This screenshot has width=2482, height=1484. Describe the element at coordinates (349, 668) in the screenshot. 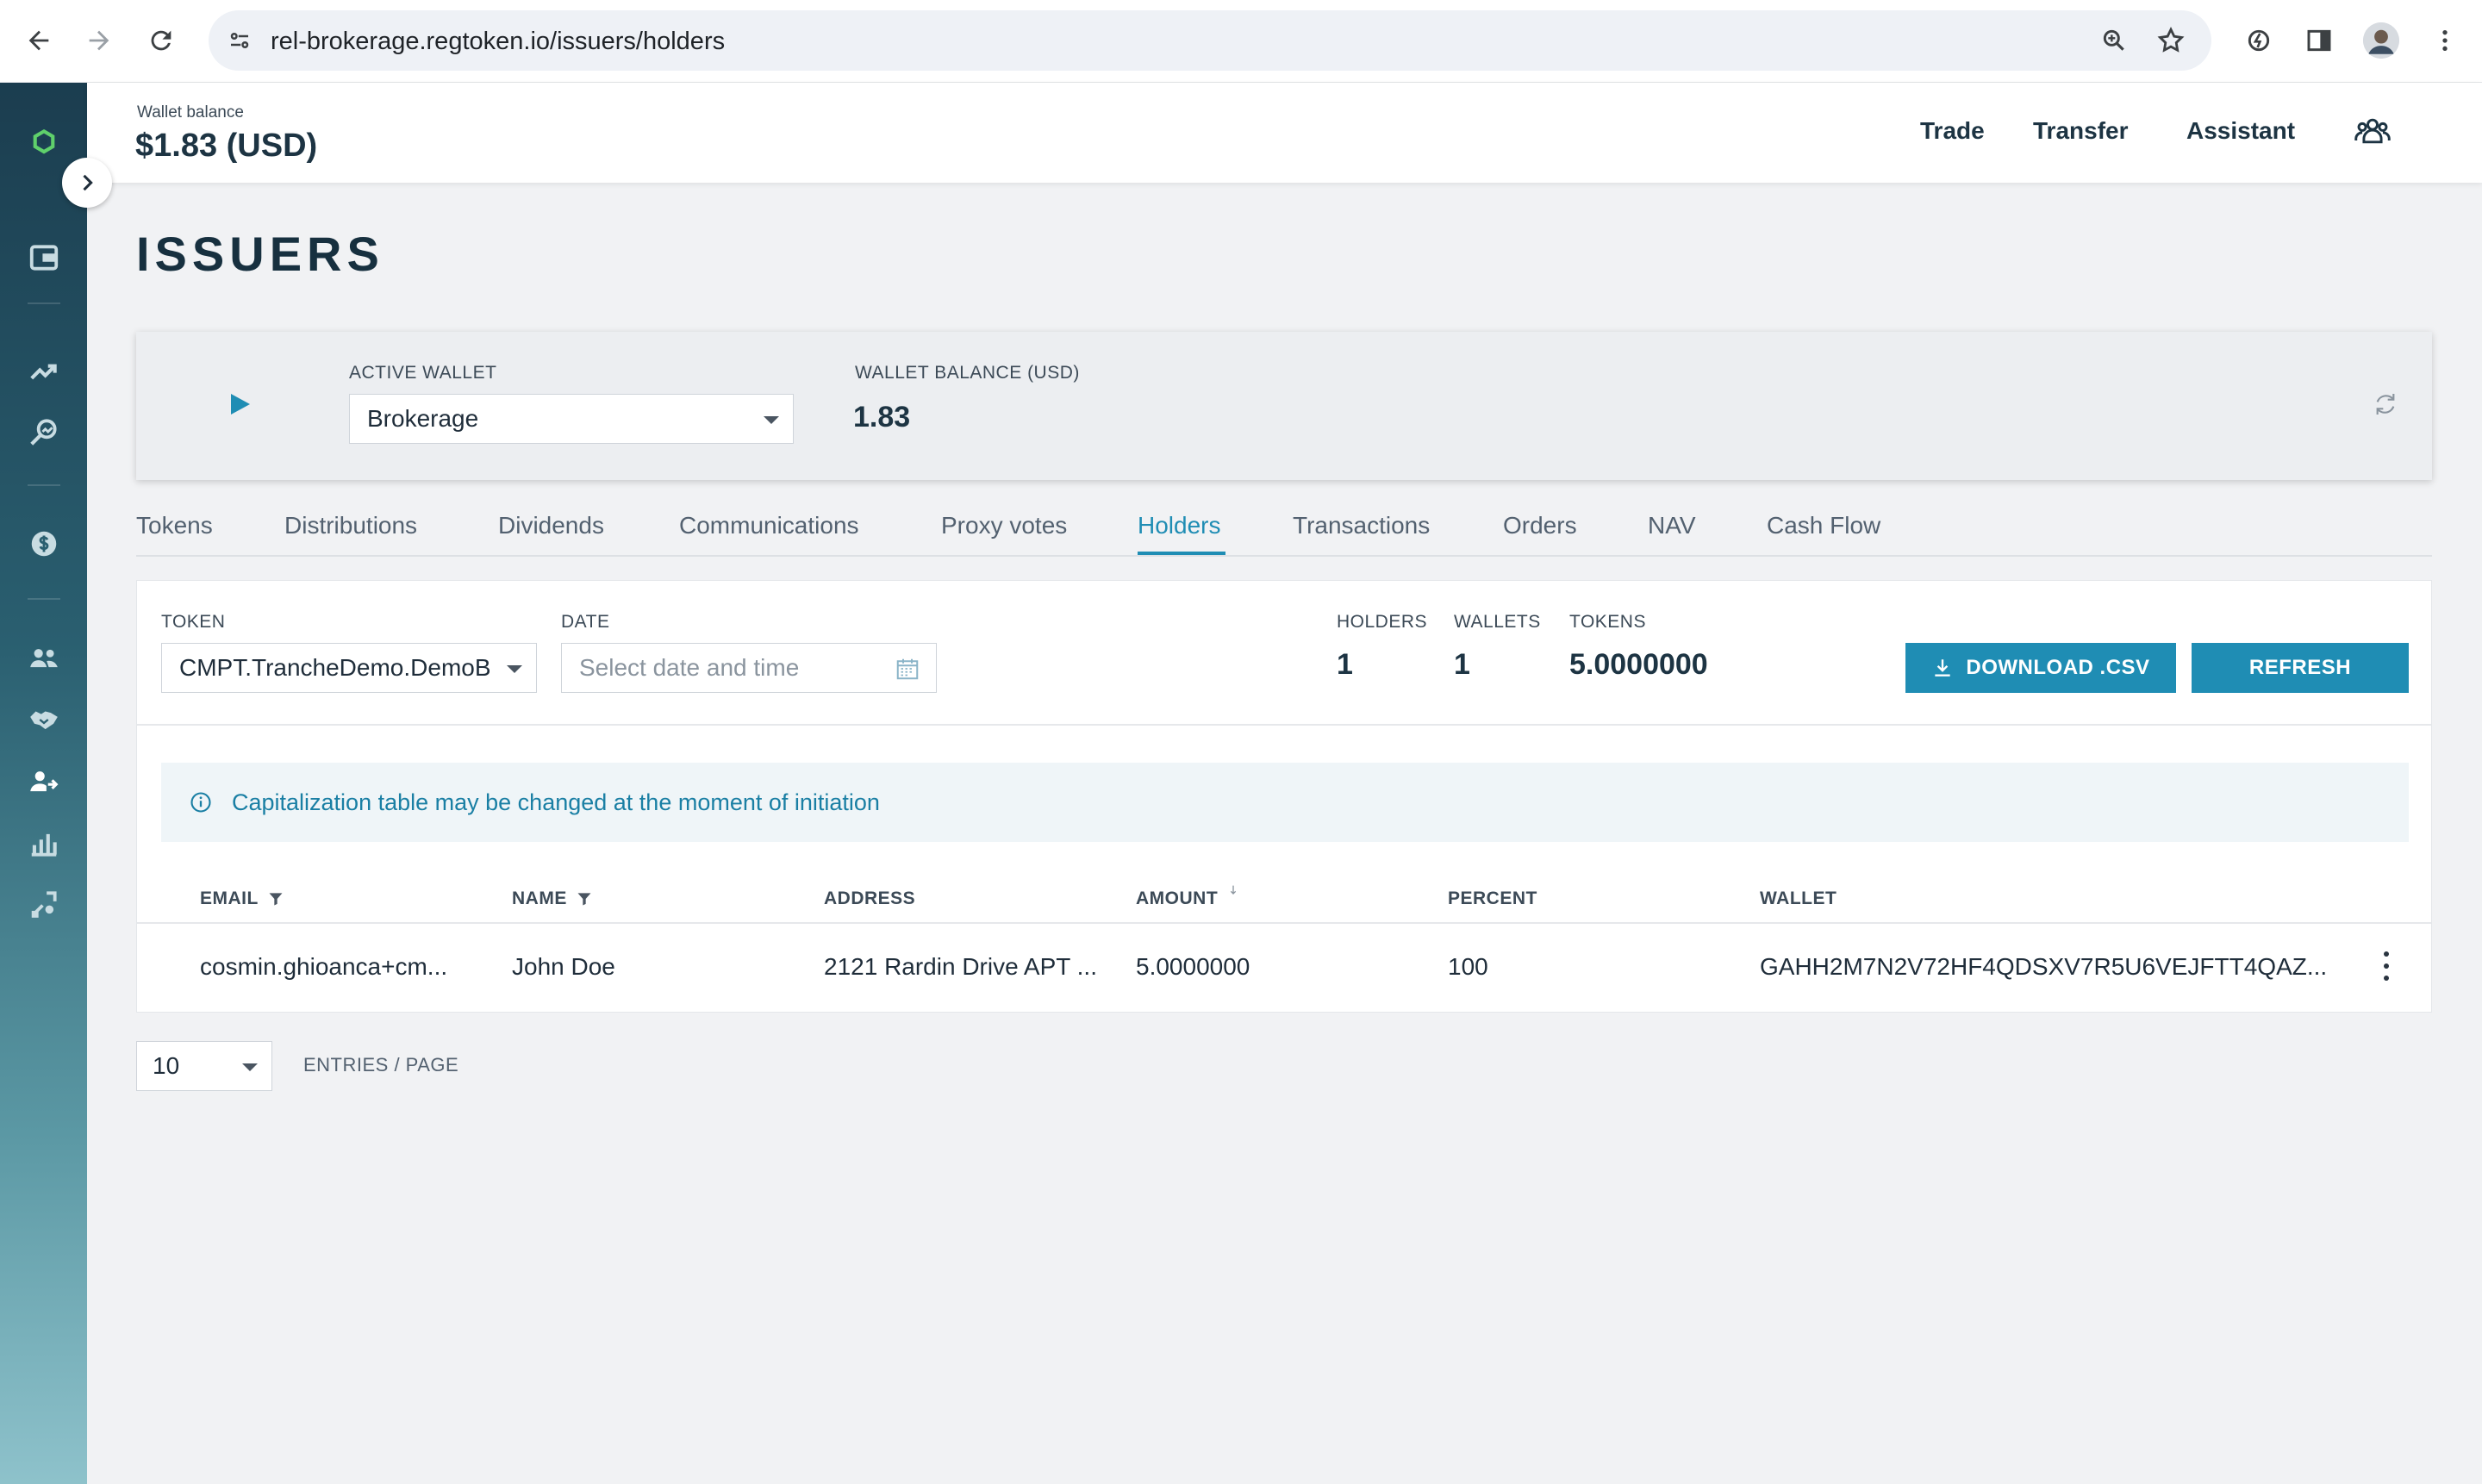

I see `token-select: CMPT.TrancheDemo.DemoBk` at that location.